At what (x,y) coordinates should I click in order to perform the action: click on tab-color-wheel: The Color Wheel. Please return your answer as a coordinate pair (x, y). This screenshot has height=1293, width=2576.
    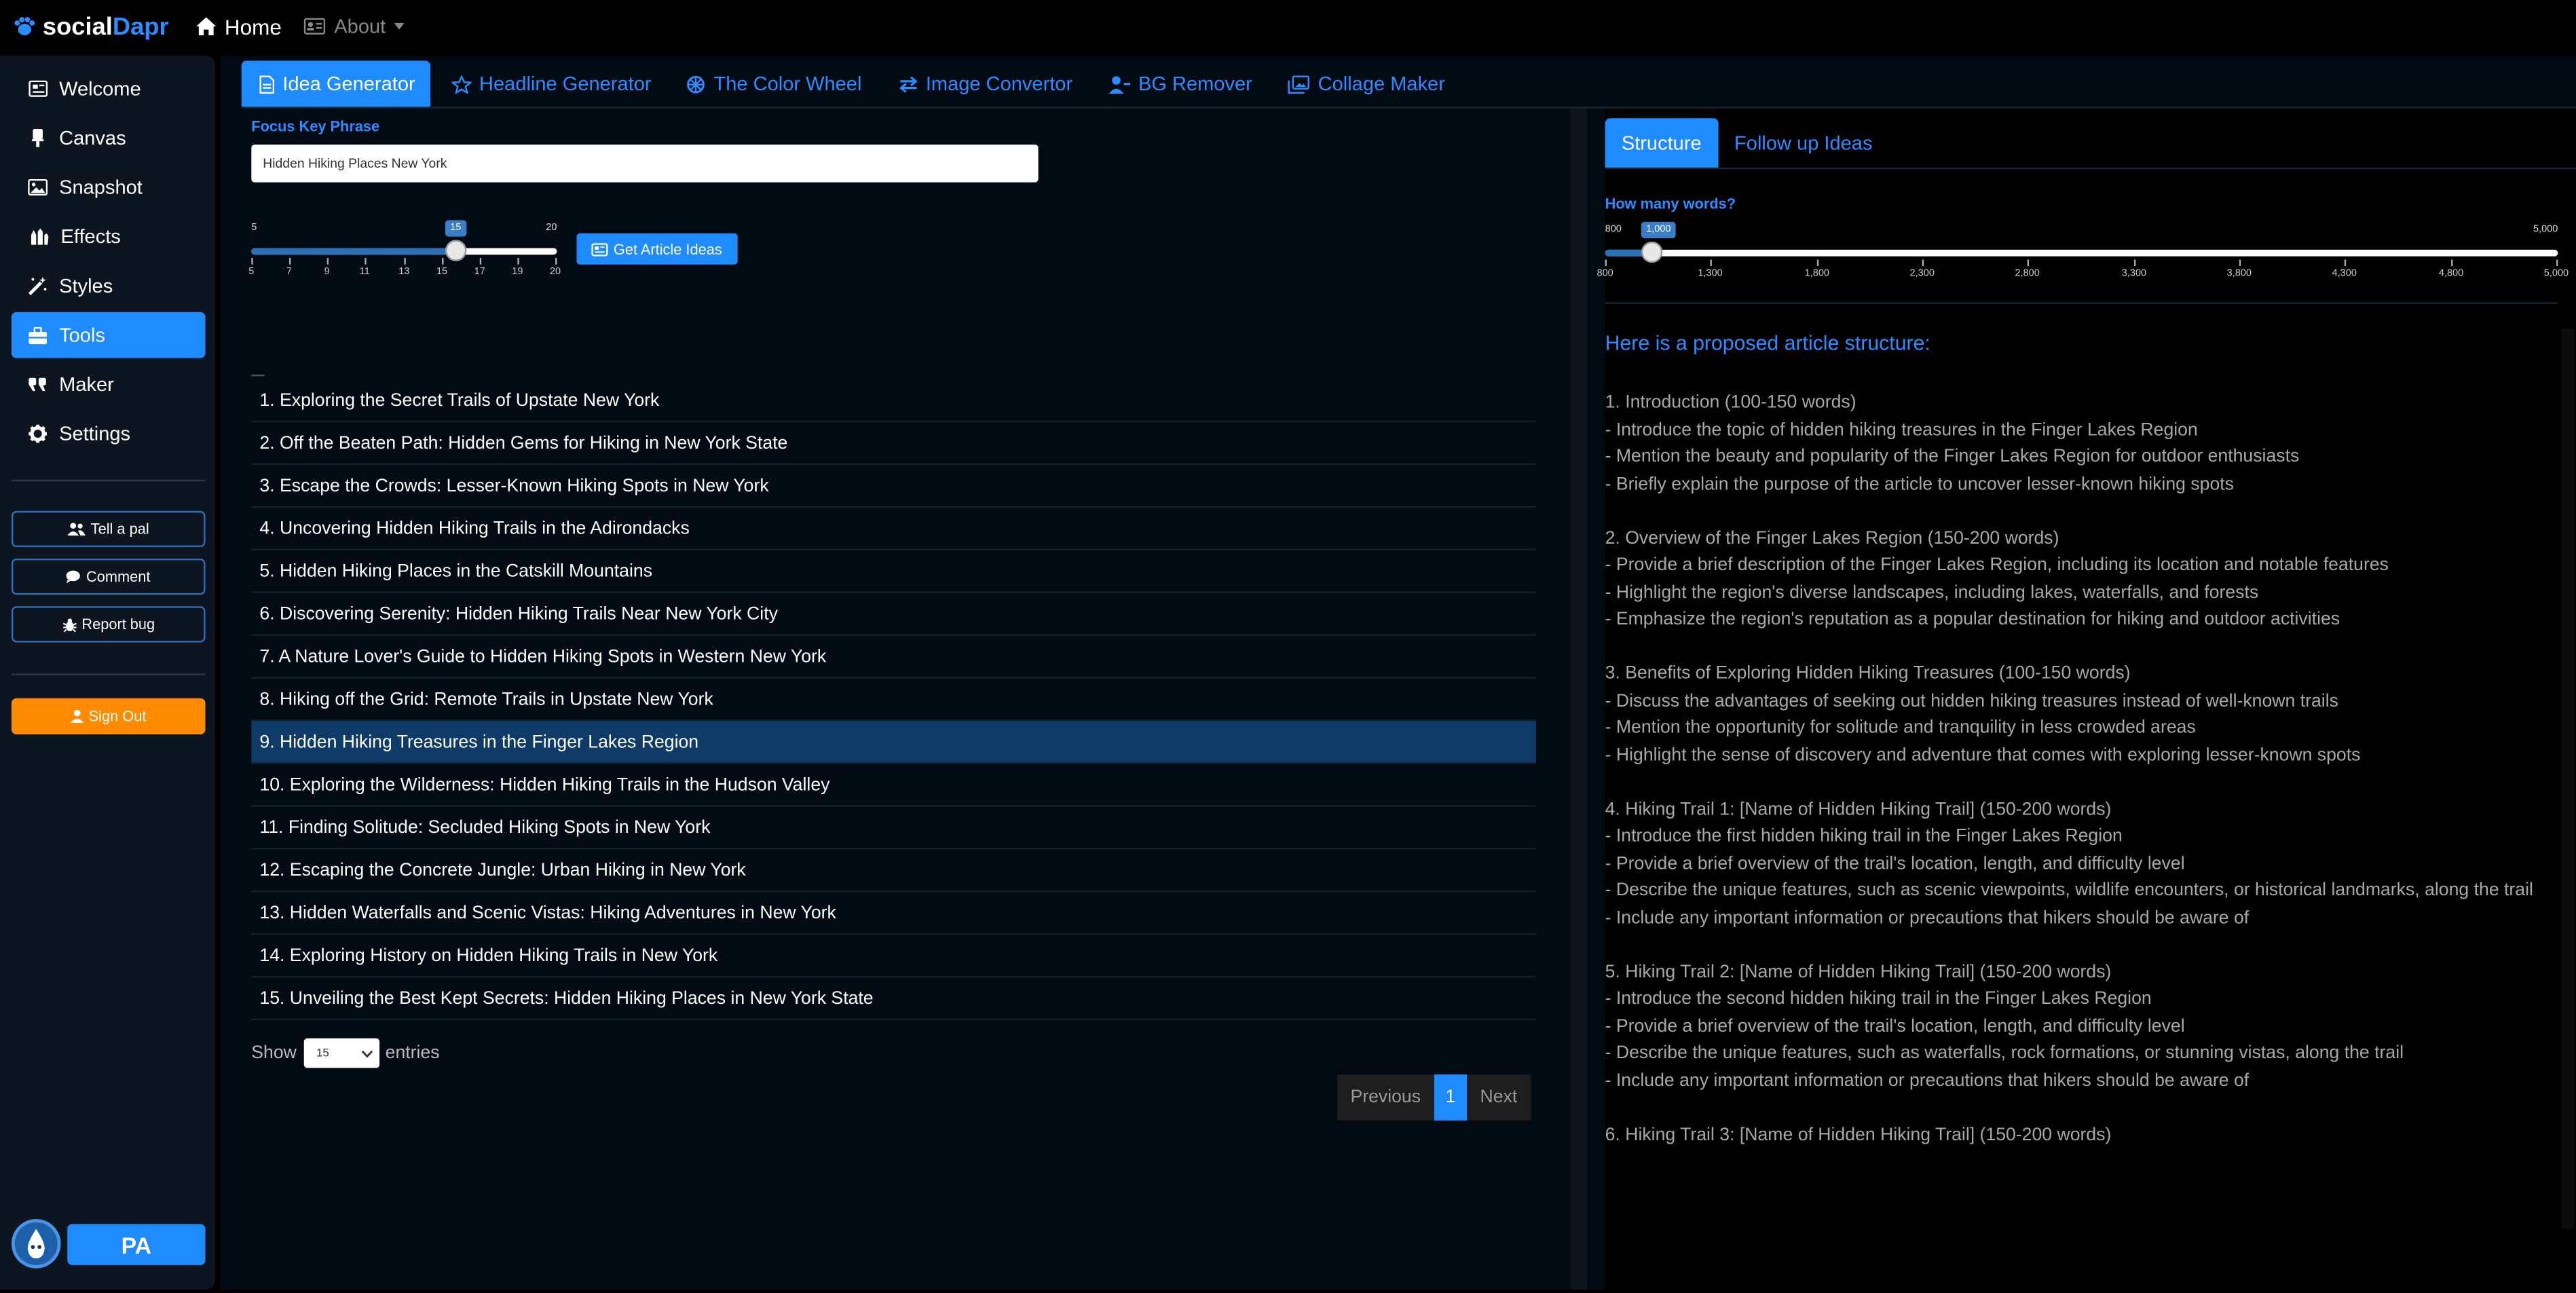
    Looking at the image, I should click on (773, 84).